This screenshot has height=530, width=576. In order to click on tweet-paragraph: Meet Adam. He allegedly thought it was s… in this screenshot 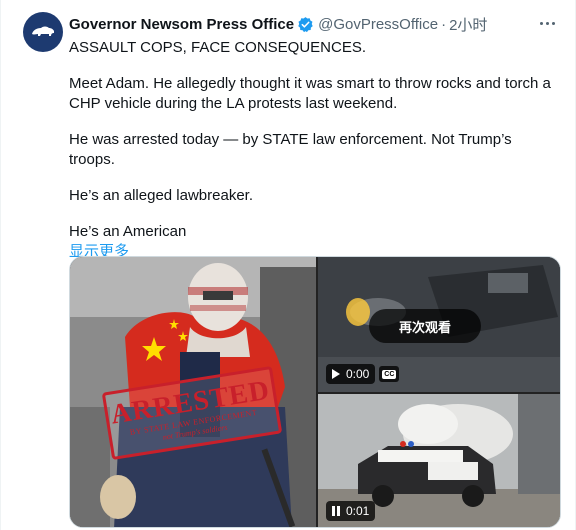, I will do `click(310, 93)`.